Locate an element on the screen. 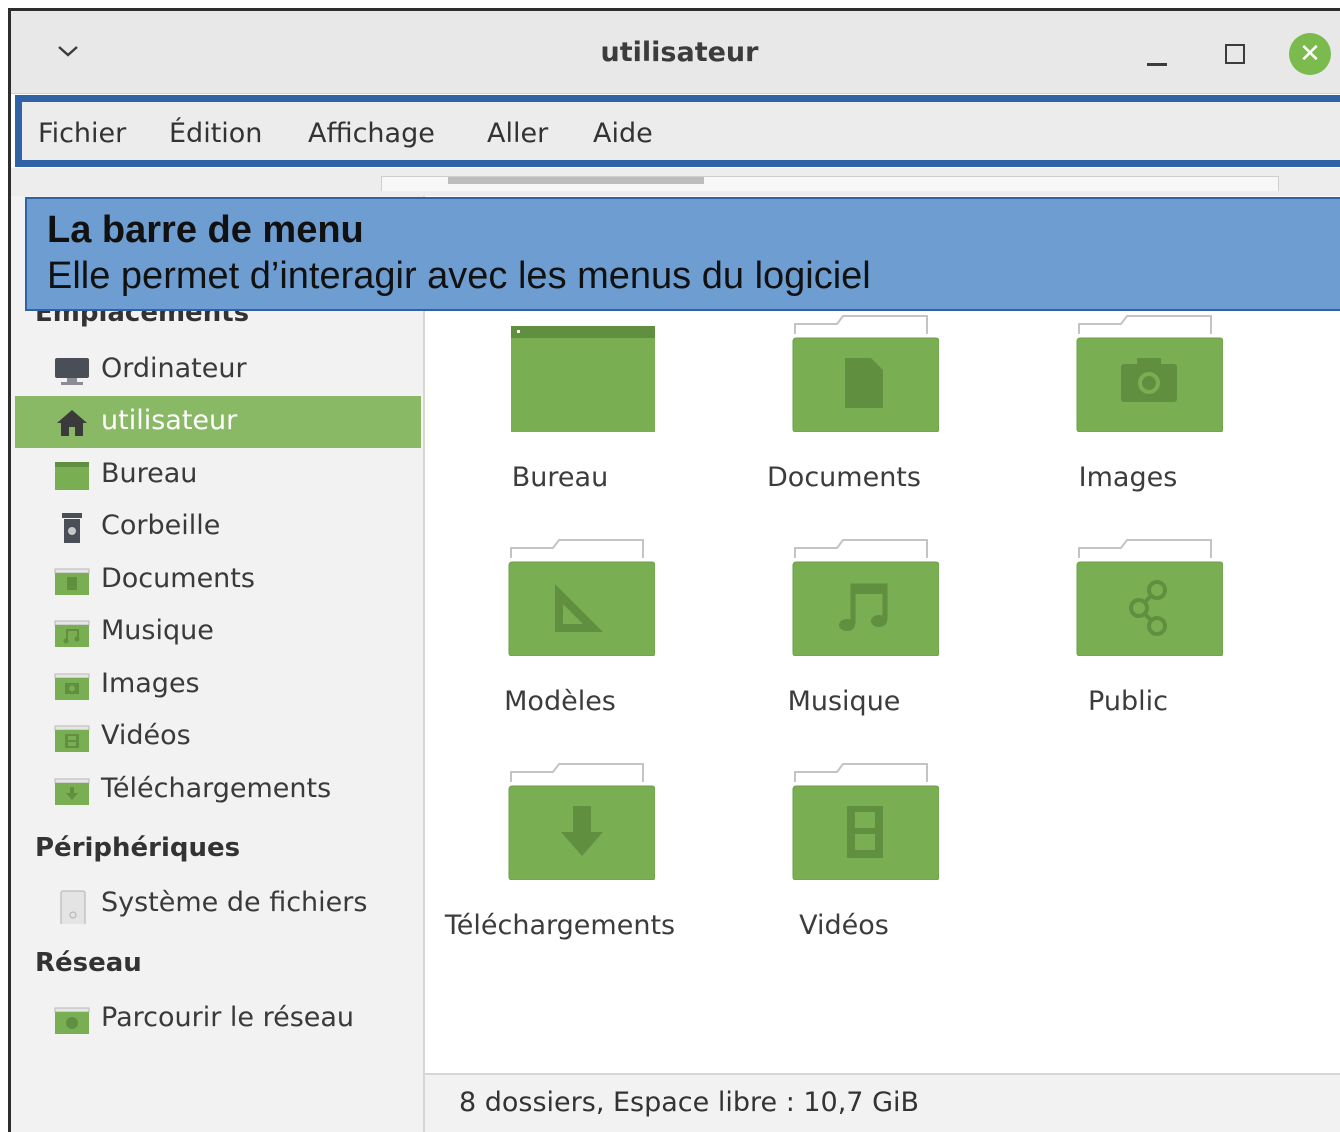 The image size is (1340, 1132). public-folder-icon is located at coordinates (1149, 597).